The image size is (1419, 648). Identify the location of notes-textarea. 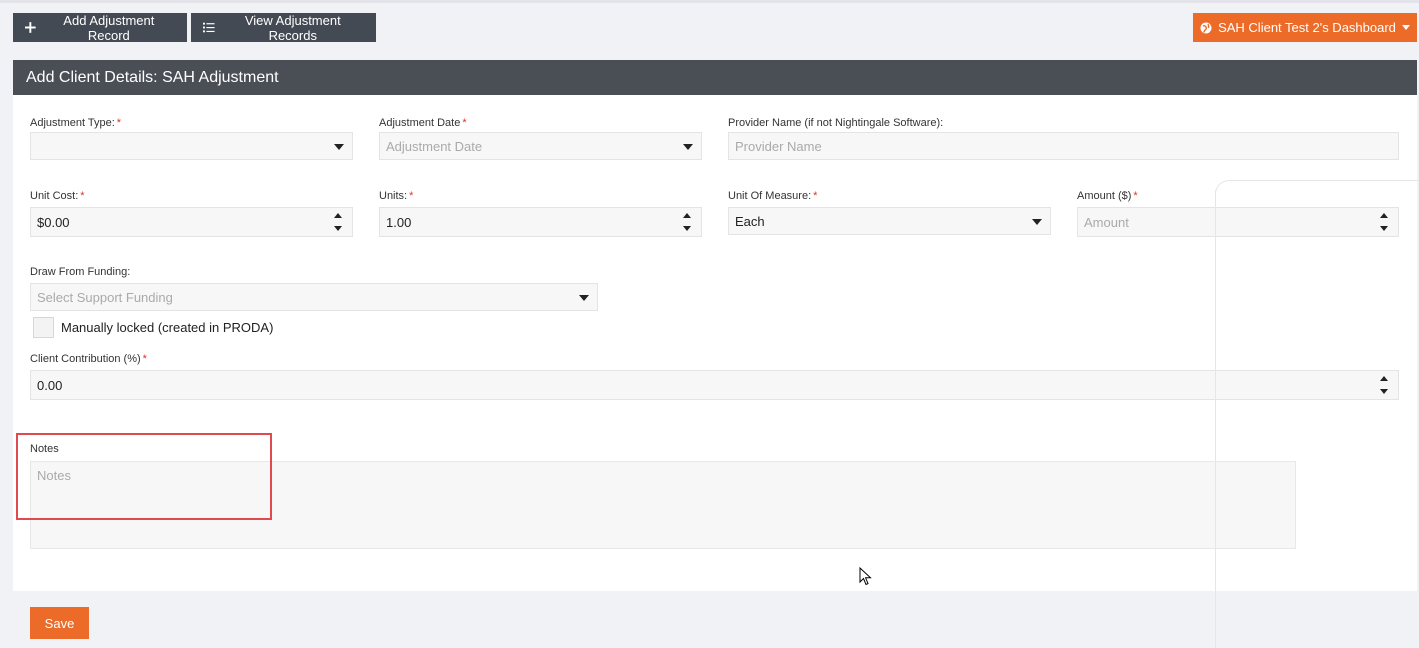
(663, 505).